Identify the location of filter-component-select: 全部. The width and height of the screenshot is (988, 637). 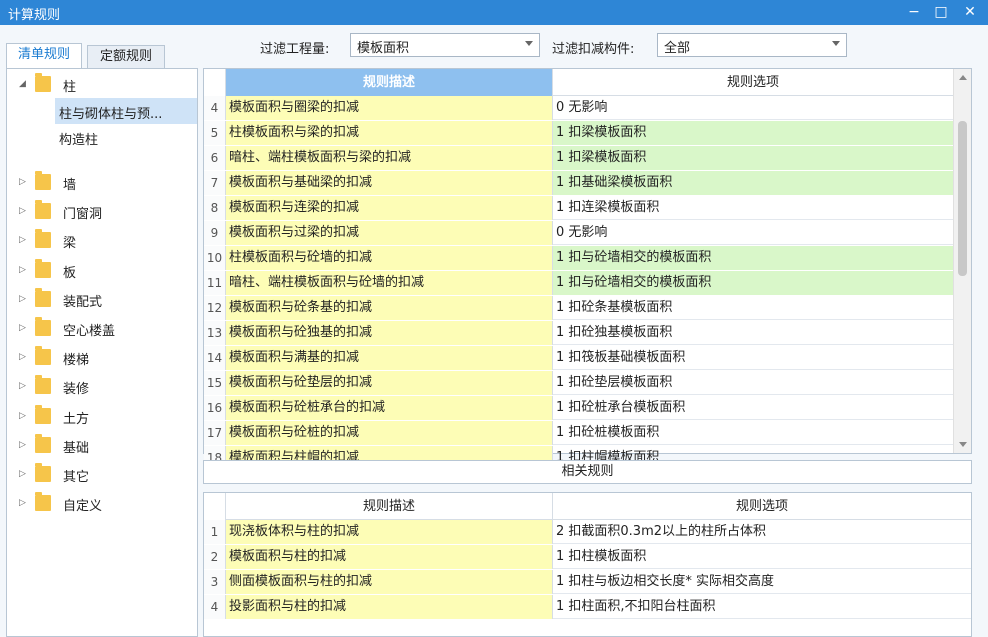
(752, 45).